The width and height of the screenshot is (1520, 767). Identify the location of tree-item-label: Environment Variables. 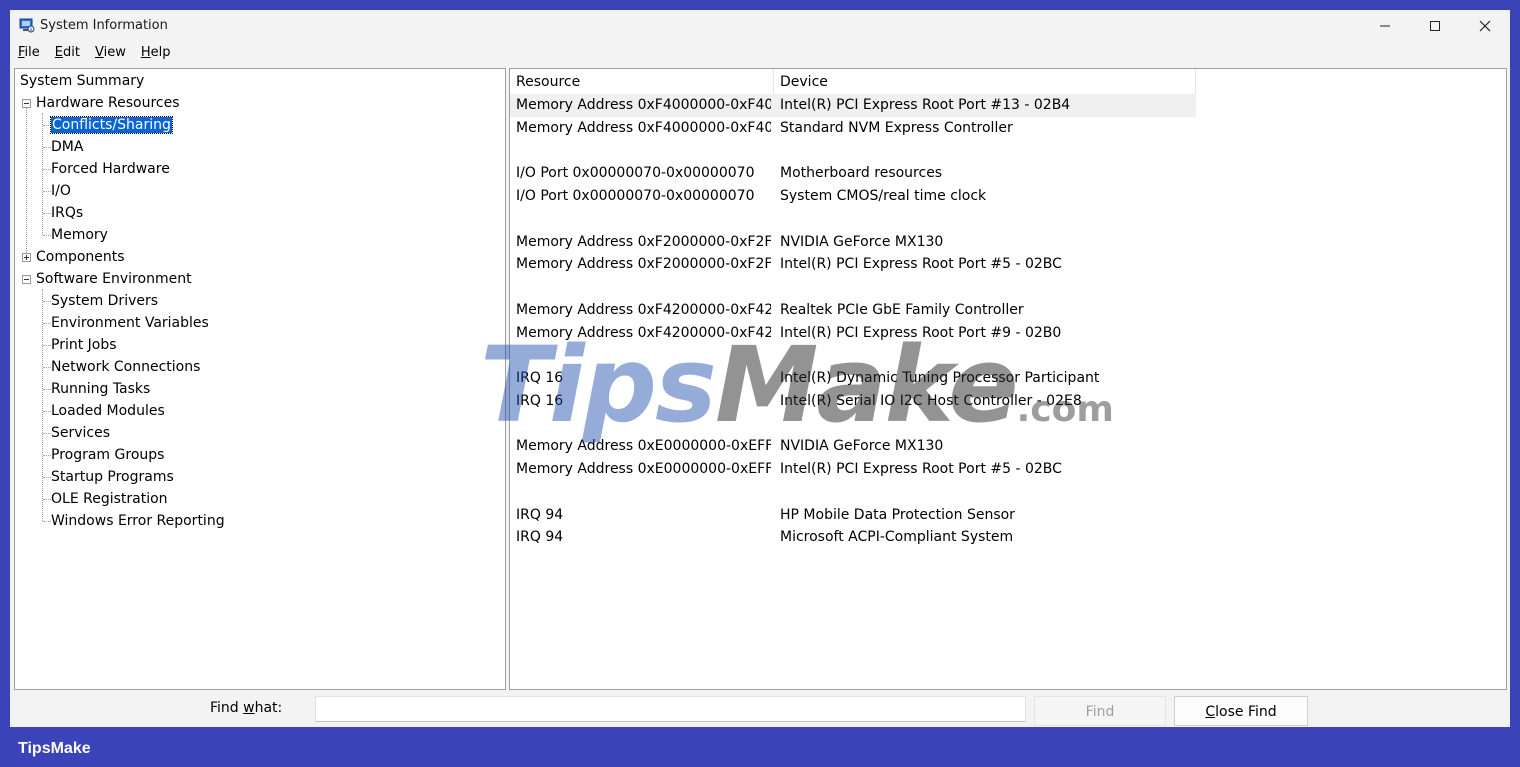
(130, 323).